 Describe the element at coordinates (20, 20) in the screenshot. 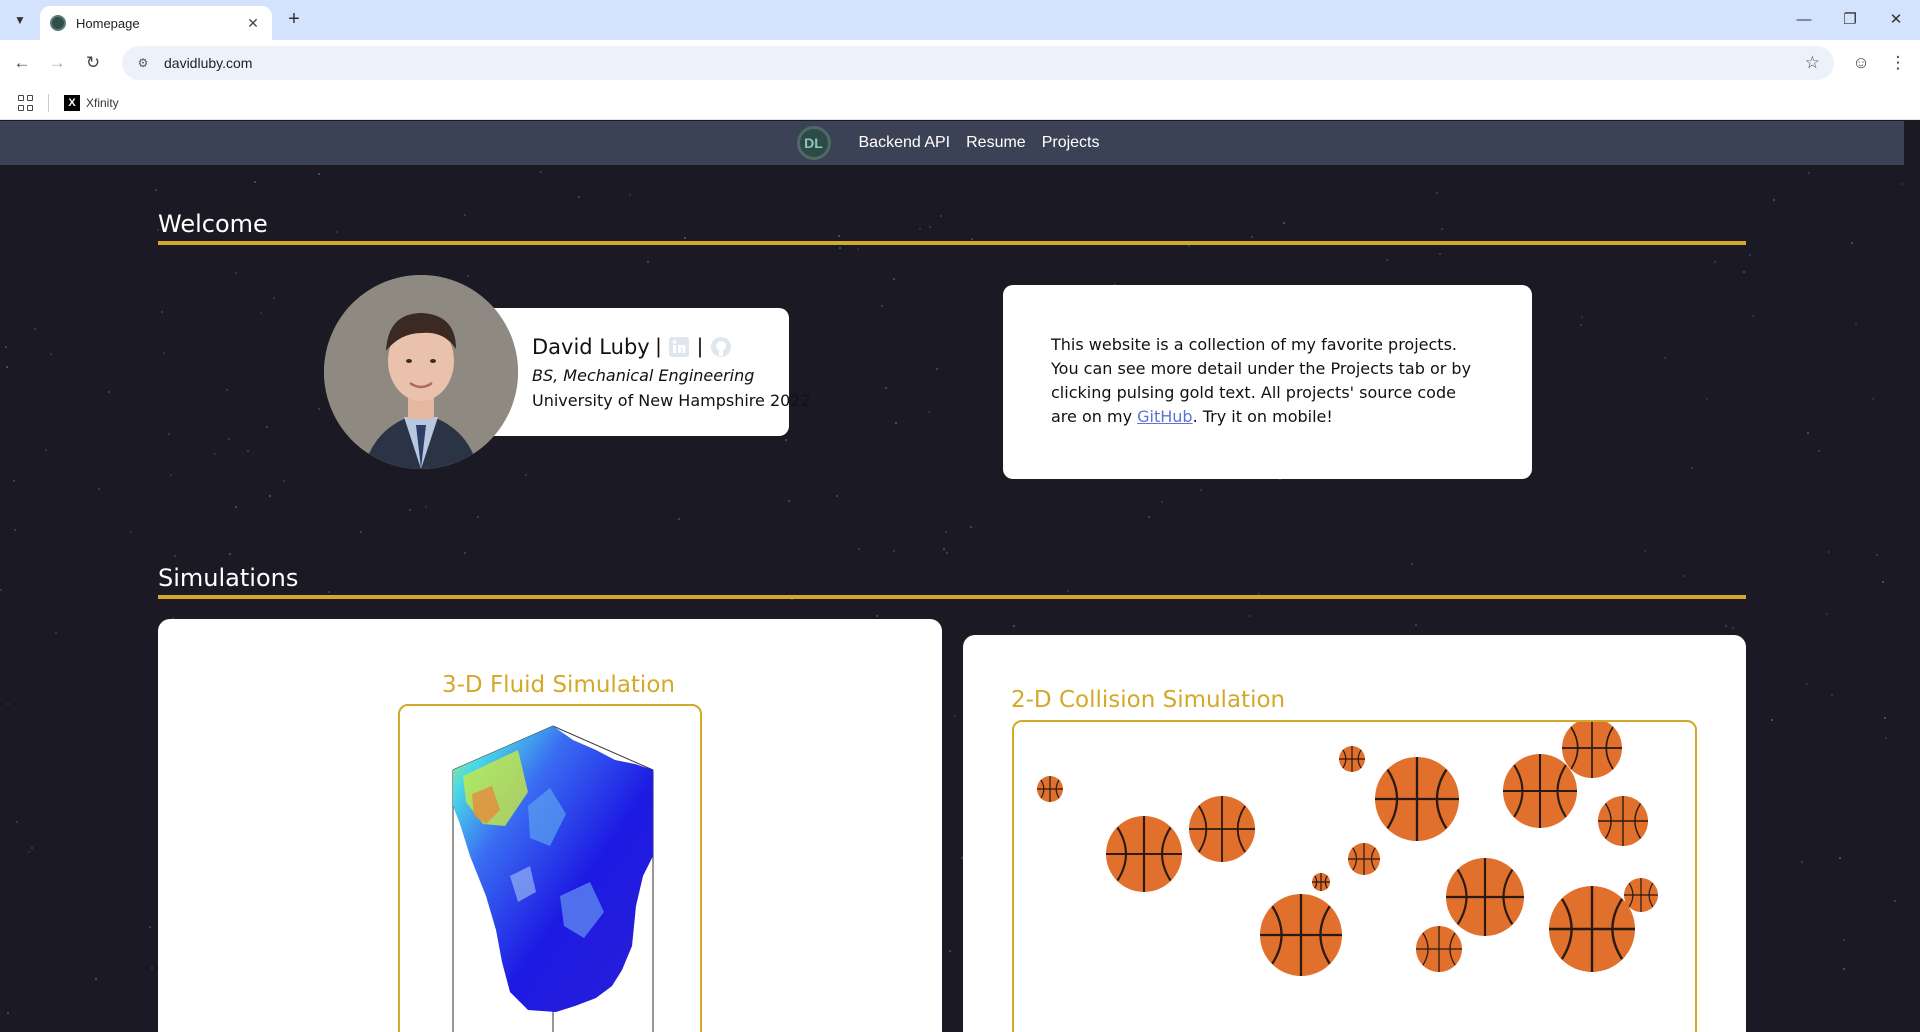

I see `tab-list-icon: ▼` at that location.